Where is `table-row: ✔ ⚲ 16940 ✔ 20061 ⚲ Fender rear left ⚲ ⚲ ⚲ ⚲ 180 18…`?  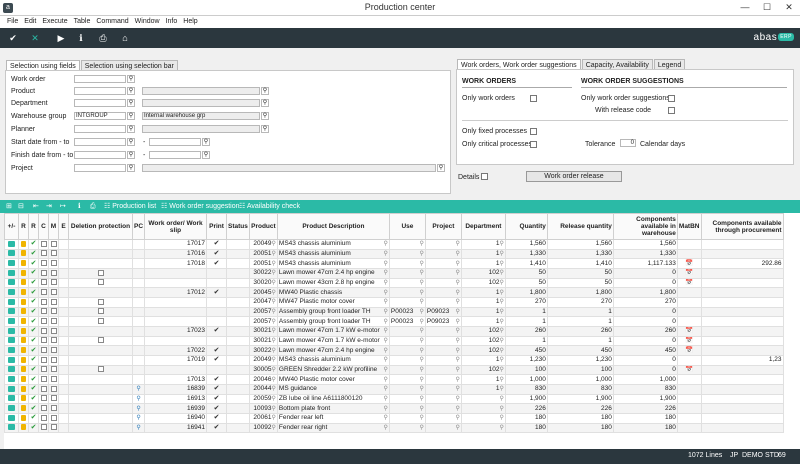
table-row: ✔ ⚲ 16940 ✔ 20061 ⚲ Fender rear left ⚲ ⚲ ⚲ ⚲ 180 18… is located at coordinates (394, 418).